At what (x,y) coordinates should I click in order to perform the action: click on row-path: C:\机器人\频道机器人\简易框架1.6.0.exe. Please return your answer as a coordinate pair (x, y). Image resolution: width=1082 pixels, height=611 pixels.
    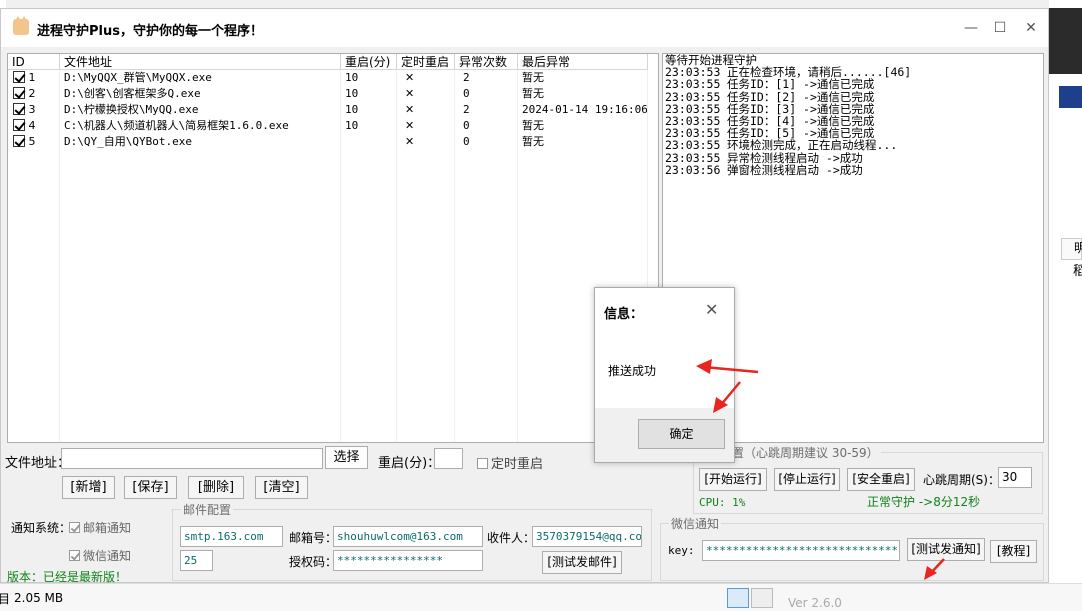
    Looking at the image, I should click on (201, 126).